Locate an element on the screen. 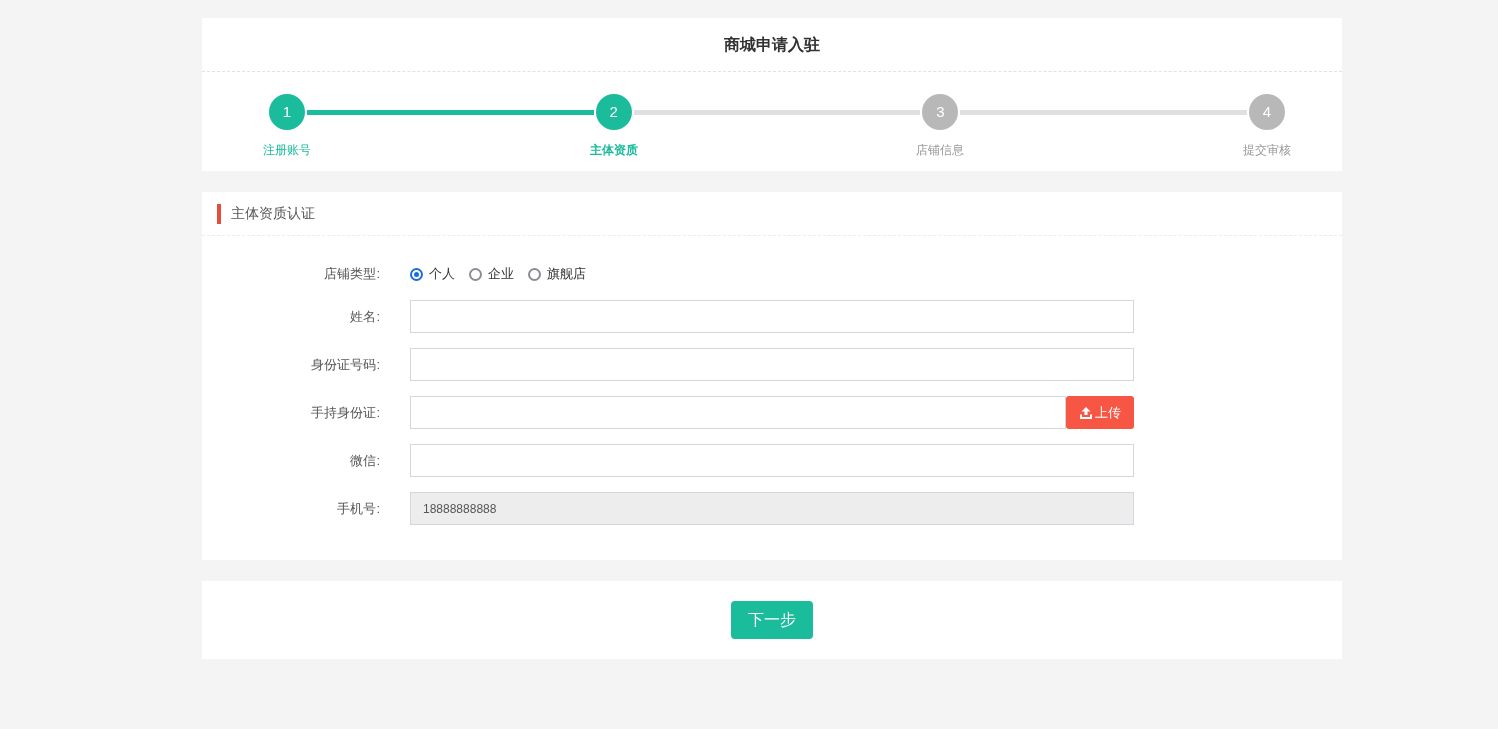  step-number: 4 is located at coordinates (1267, 112).